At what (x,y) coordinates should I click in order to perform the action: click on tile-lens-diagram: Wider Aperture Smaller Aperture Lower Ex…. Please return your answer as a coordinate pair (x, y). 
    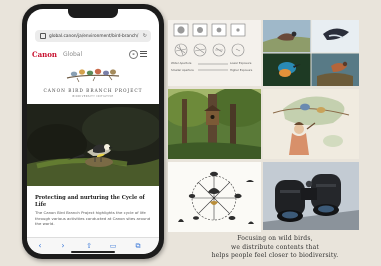
    Looking at the image, I should click on (214, 53).